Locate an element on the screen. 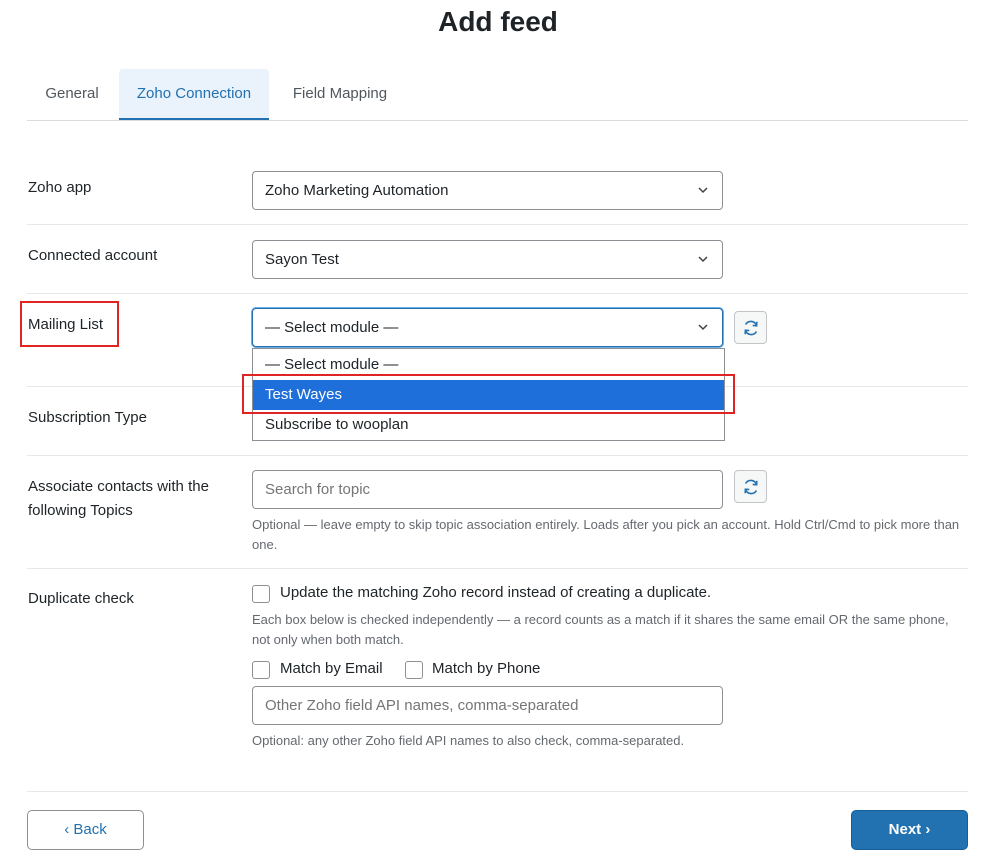  tab-field-mapping: Field Mapping is located at coordinates (340, 94).